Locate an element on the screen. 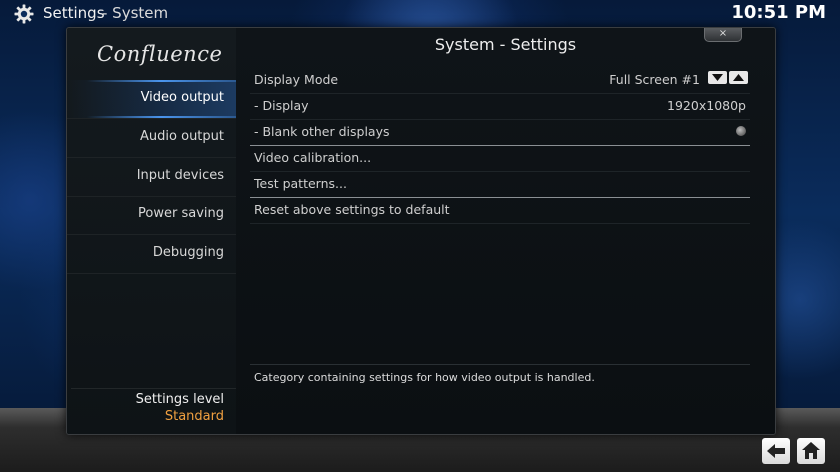 The width and height of the screenshot is (840, 472). setting-label: Reset above settings to default is located at coordinates (352, 209).